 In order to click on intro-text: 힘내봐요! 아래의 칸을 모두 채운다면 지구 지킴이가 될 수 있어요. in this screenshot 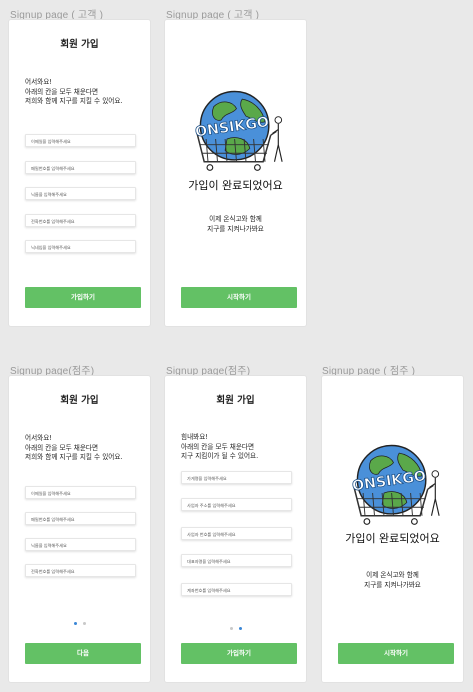, I will do `click(220, 447)`.